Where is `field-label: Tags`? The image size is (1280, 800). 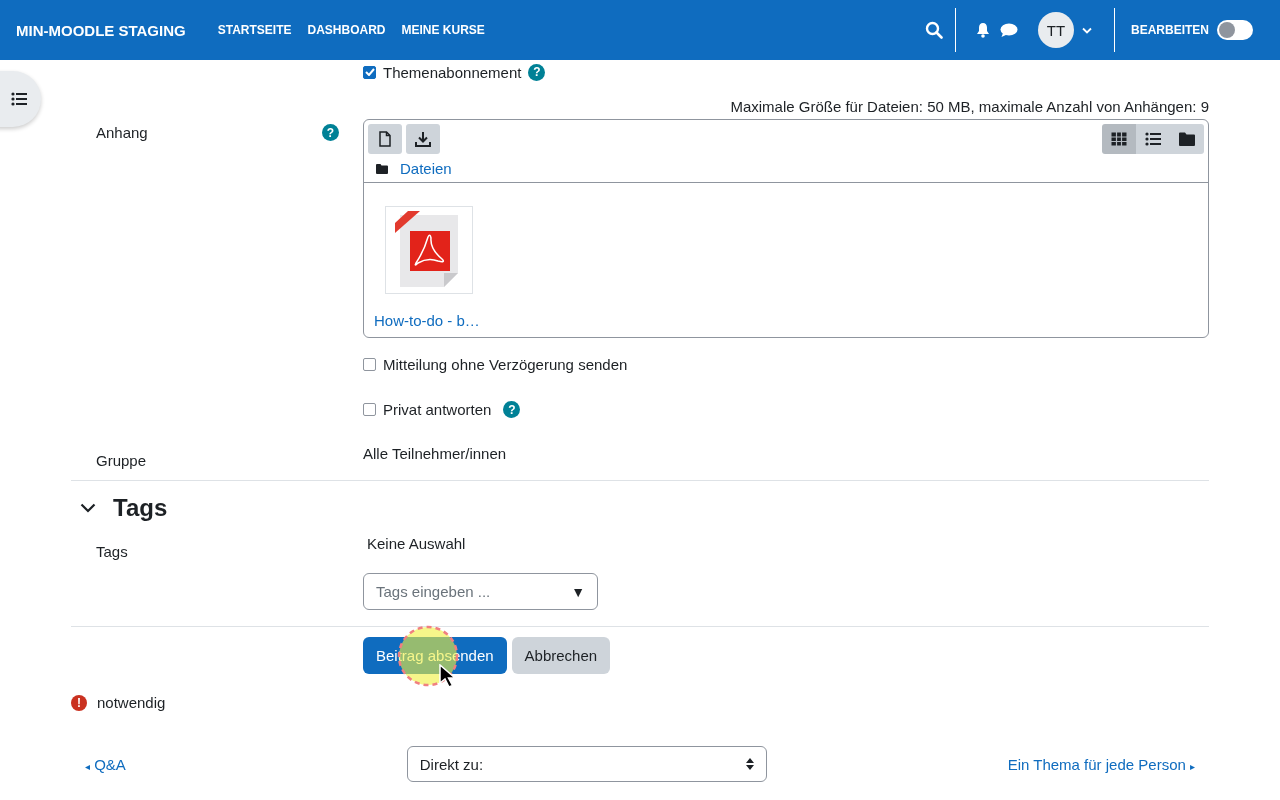
field-label: Tags is located at coordinates (112, 551).